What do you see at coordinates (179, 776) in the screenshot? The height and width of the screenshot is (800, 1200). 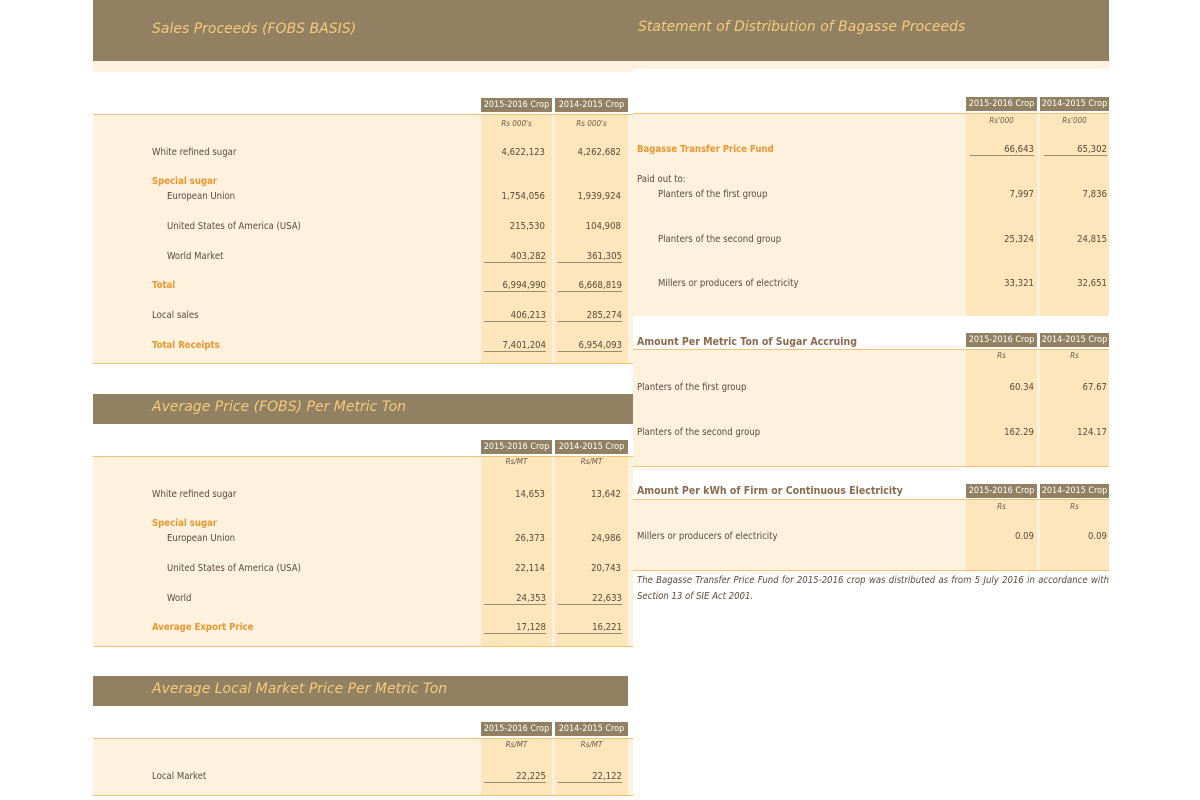 I see `lp-label-local-market: Local Market` at bounding box center [179, 776].